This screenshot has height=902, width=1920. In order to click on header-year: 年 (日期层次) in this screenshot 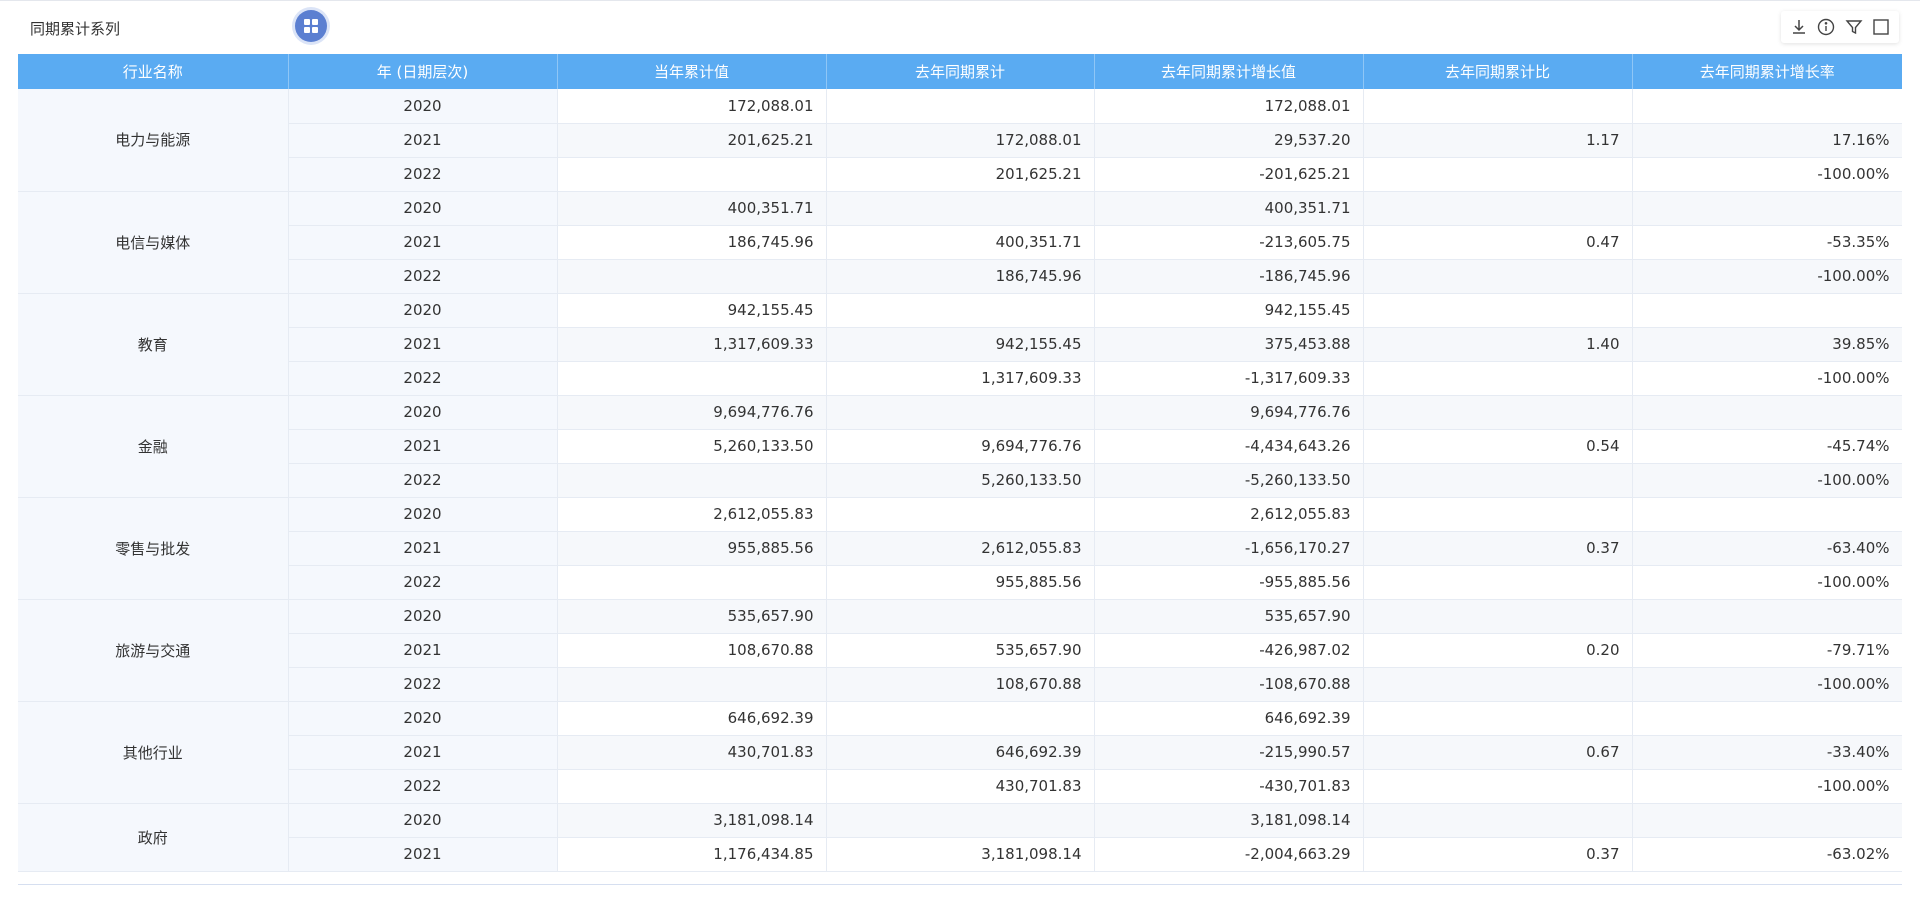, I will do `click(423, 71)`.